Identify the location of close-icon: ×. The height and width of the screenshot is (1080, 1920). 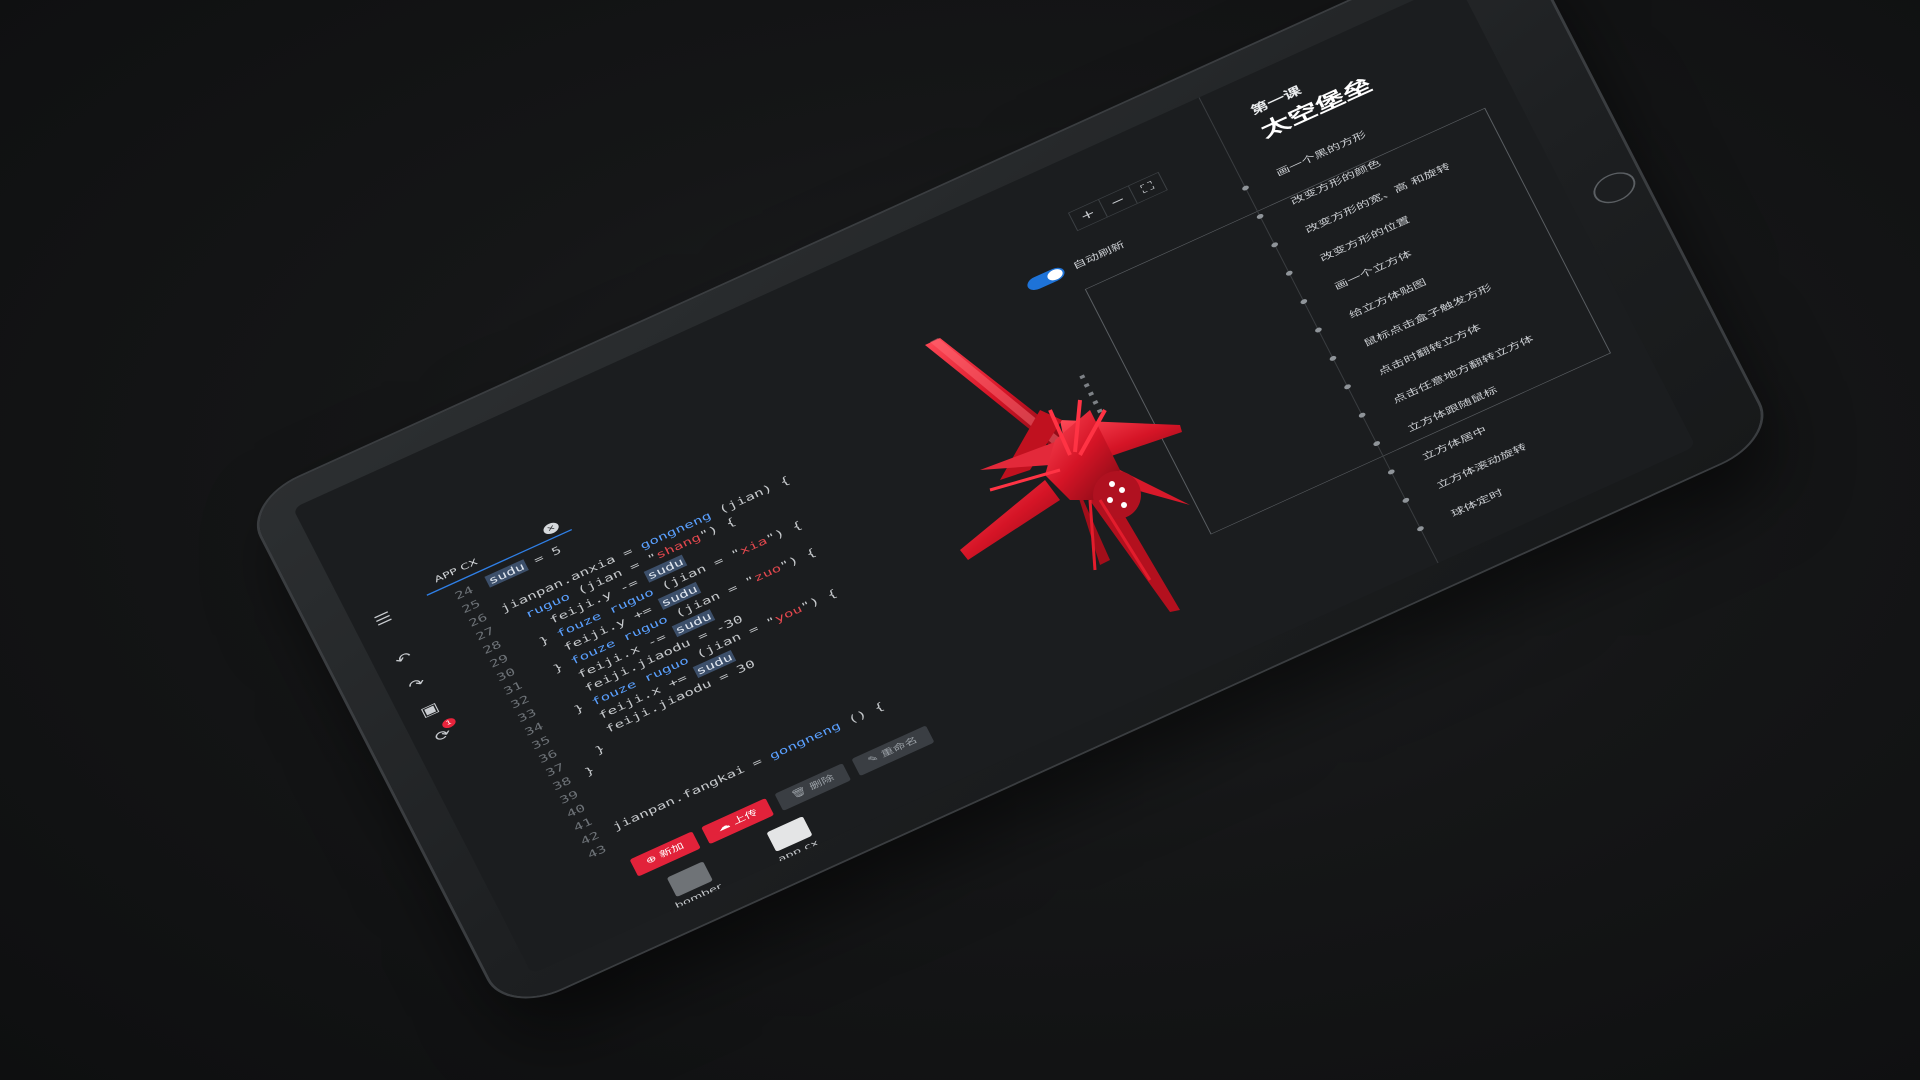
(551, 528).